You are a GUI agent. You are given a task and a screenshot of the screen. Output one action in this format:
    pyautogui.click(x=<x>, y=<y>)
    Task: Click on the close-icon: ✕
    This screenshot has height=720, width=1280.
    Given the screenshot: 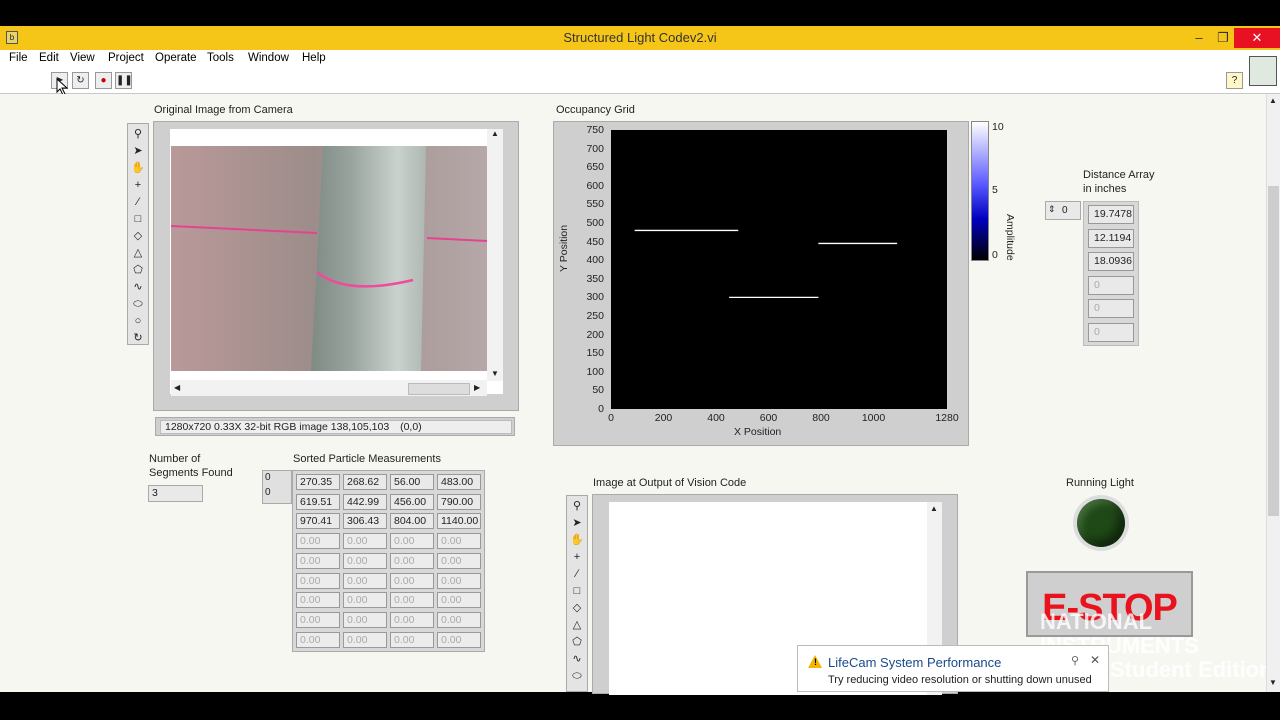 What is the action you would take?
    pyautogui.click(x=1095, y=660)
    